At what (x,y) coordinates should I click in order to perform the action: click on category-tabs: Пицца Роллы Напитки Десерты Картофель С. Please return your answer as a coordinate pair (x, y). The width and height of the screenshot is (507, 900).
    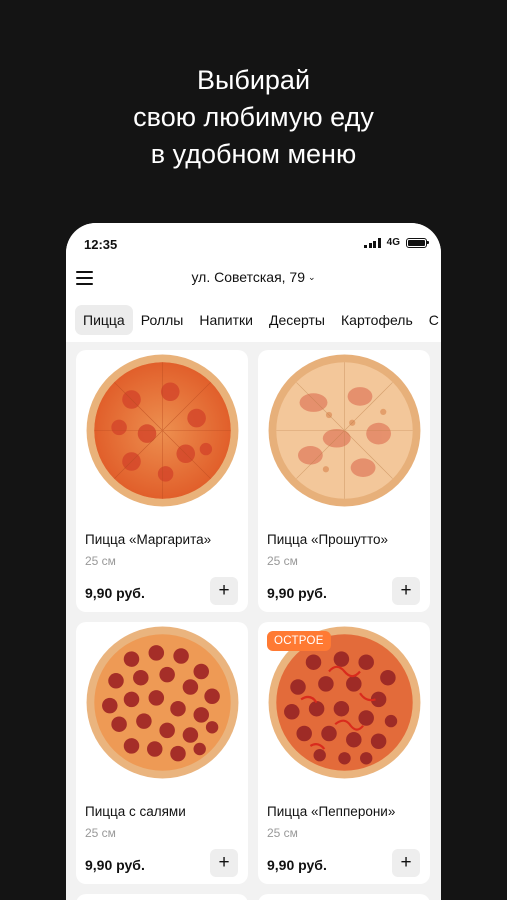
    Looking at the image, I should click on (253, 319).